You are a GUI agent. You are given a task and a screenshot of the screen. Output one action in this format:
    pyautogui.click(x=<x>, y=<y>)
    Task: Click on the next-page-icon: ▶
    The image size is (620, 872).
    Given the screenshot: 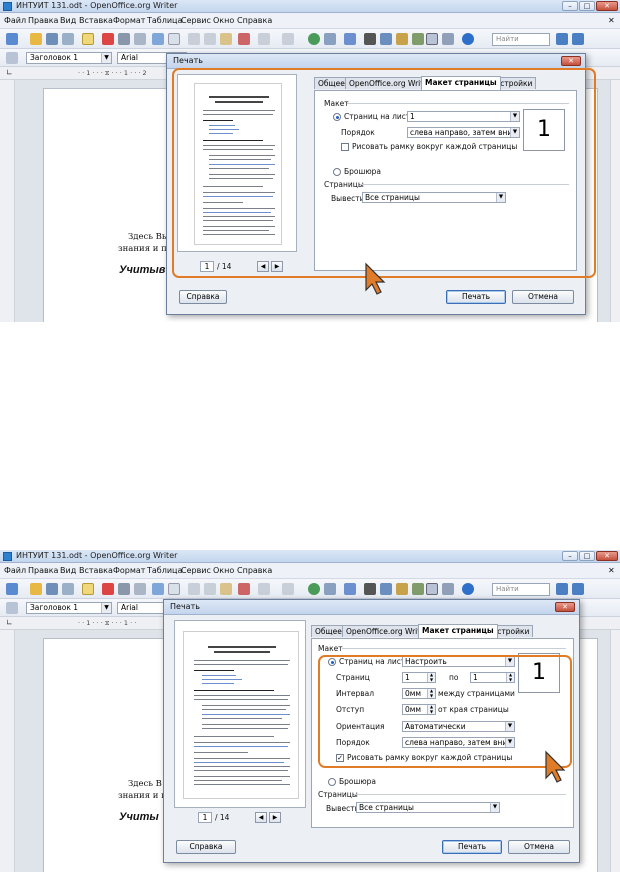 What is the action you would take?
    pyautogui.click(x=275, y=817)
    